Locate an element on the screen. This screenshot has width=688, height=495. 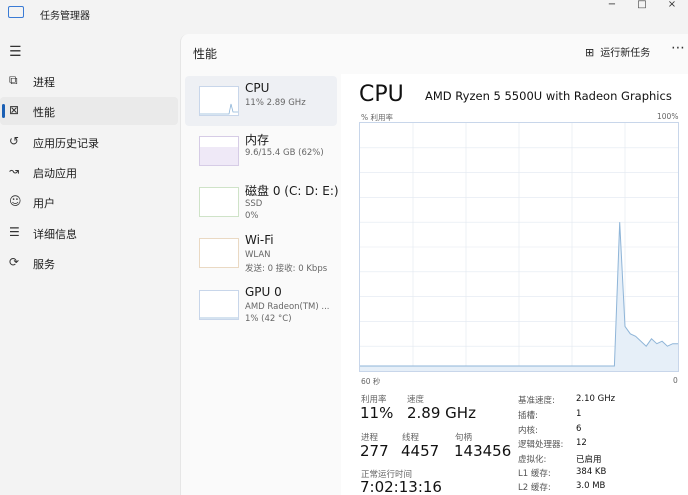
sidebar-item-processes: ⧉ 进程 is located at coordinates (89, 81).